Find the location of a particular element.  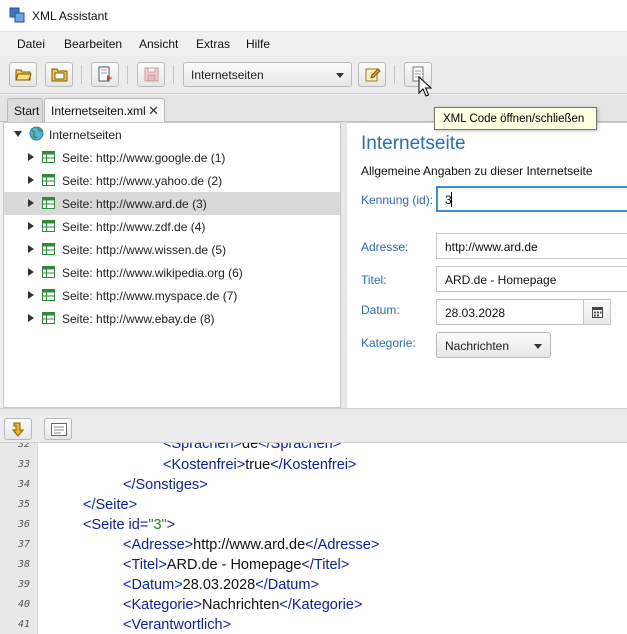

tab-start: Start is located at coordinates (25, 110).